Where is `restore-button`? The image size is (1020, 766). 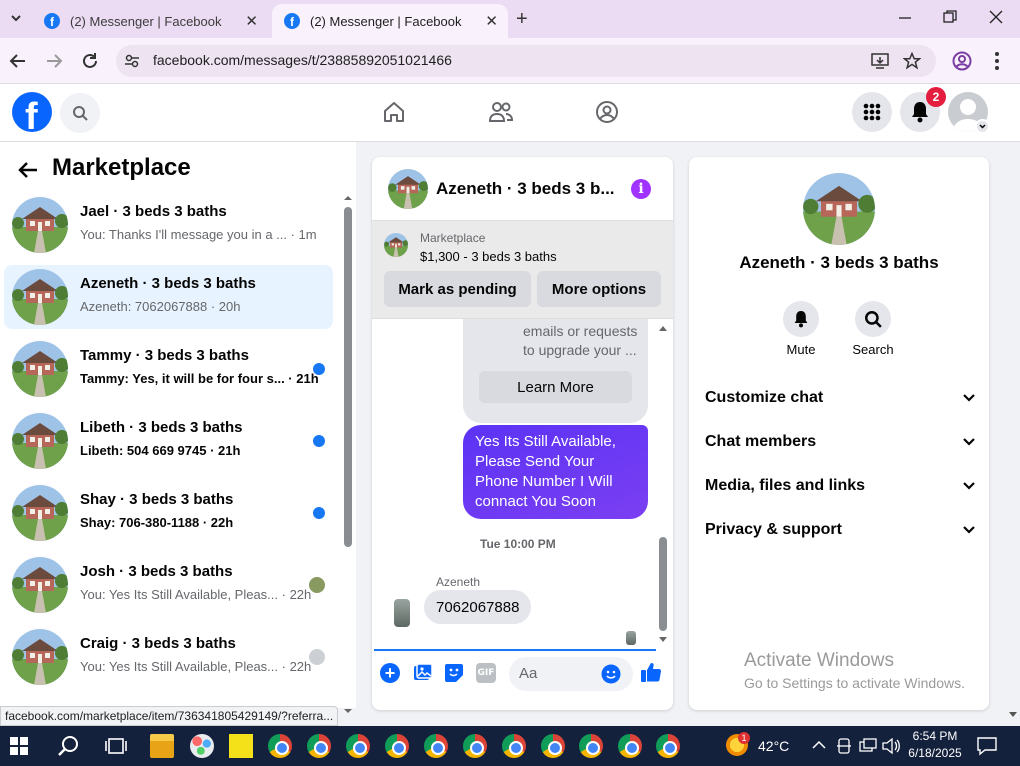 restore-button is located at coordinates (950, 17).